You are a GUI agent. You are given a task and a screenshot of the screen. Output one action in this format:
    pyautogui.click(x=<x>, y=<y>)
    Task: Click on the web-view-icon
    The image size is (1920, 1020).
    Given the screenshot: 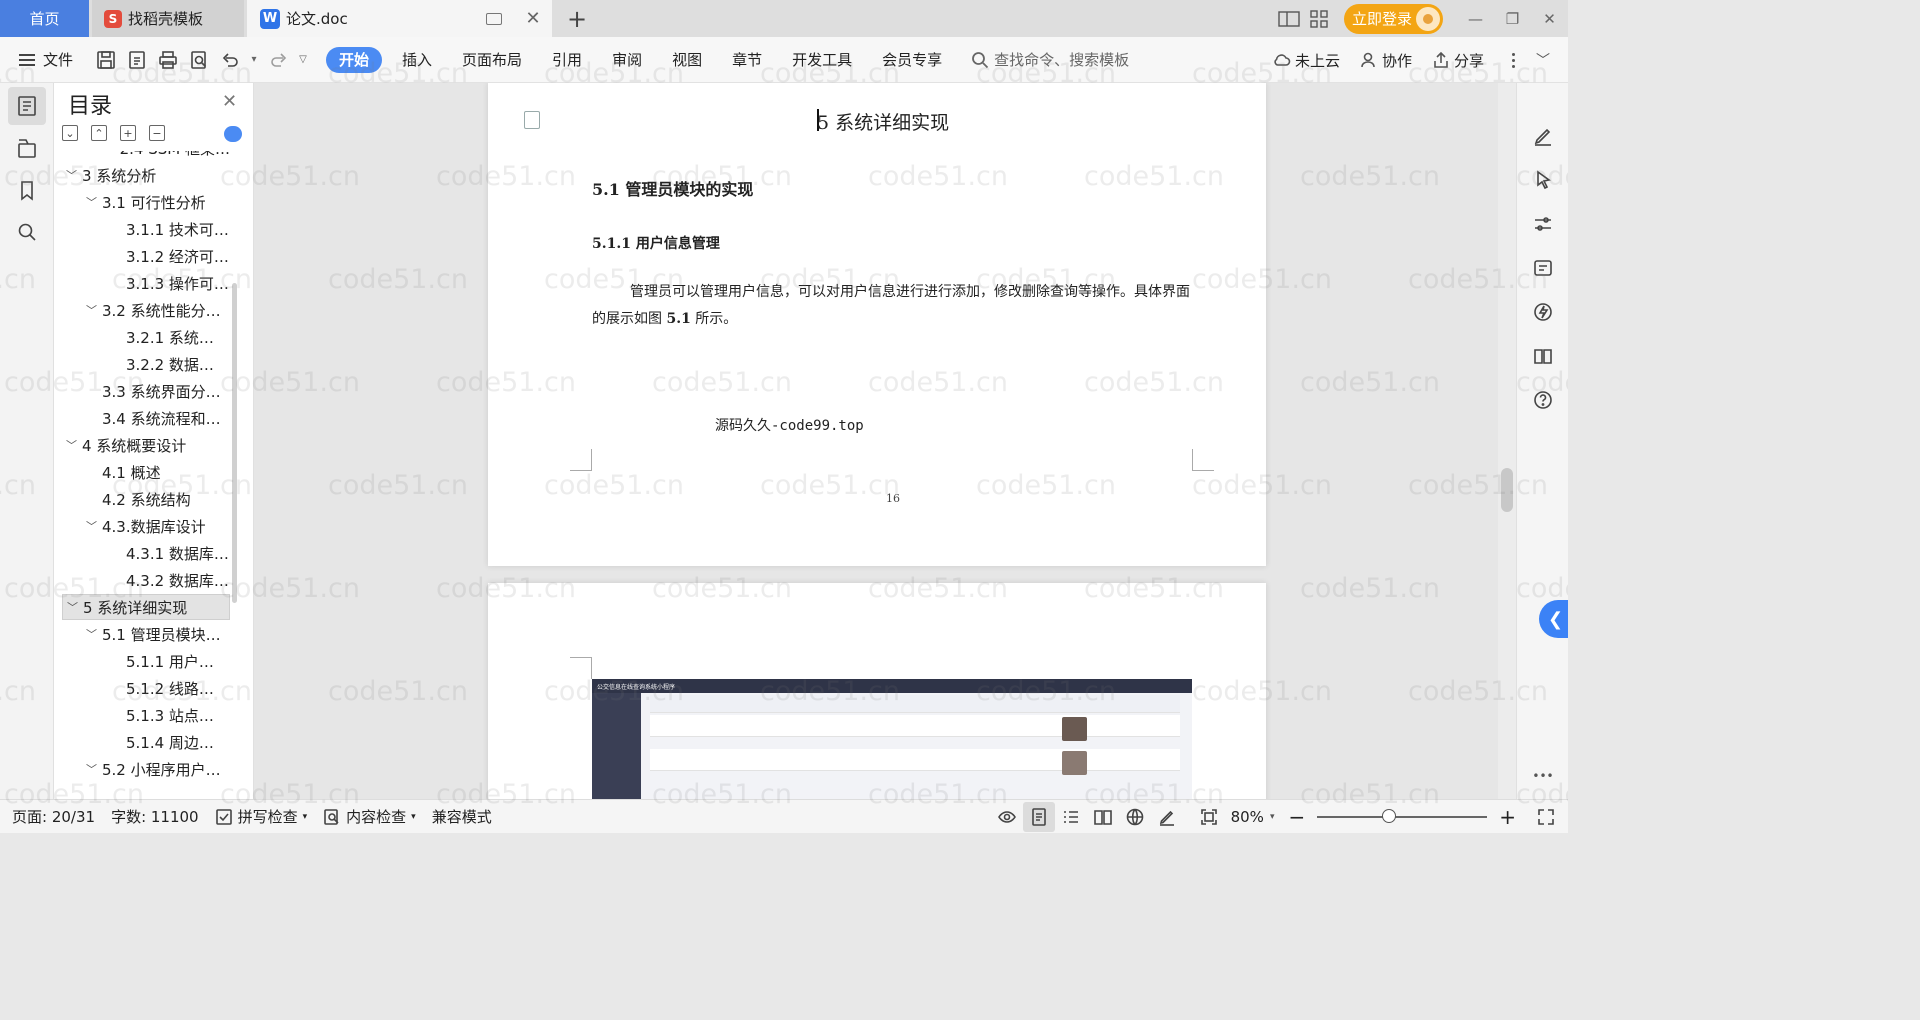 What is the action you would take?
    pyautogui.click(x=1135, y=817)
    